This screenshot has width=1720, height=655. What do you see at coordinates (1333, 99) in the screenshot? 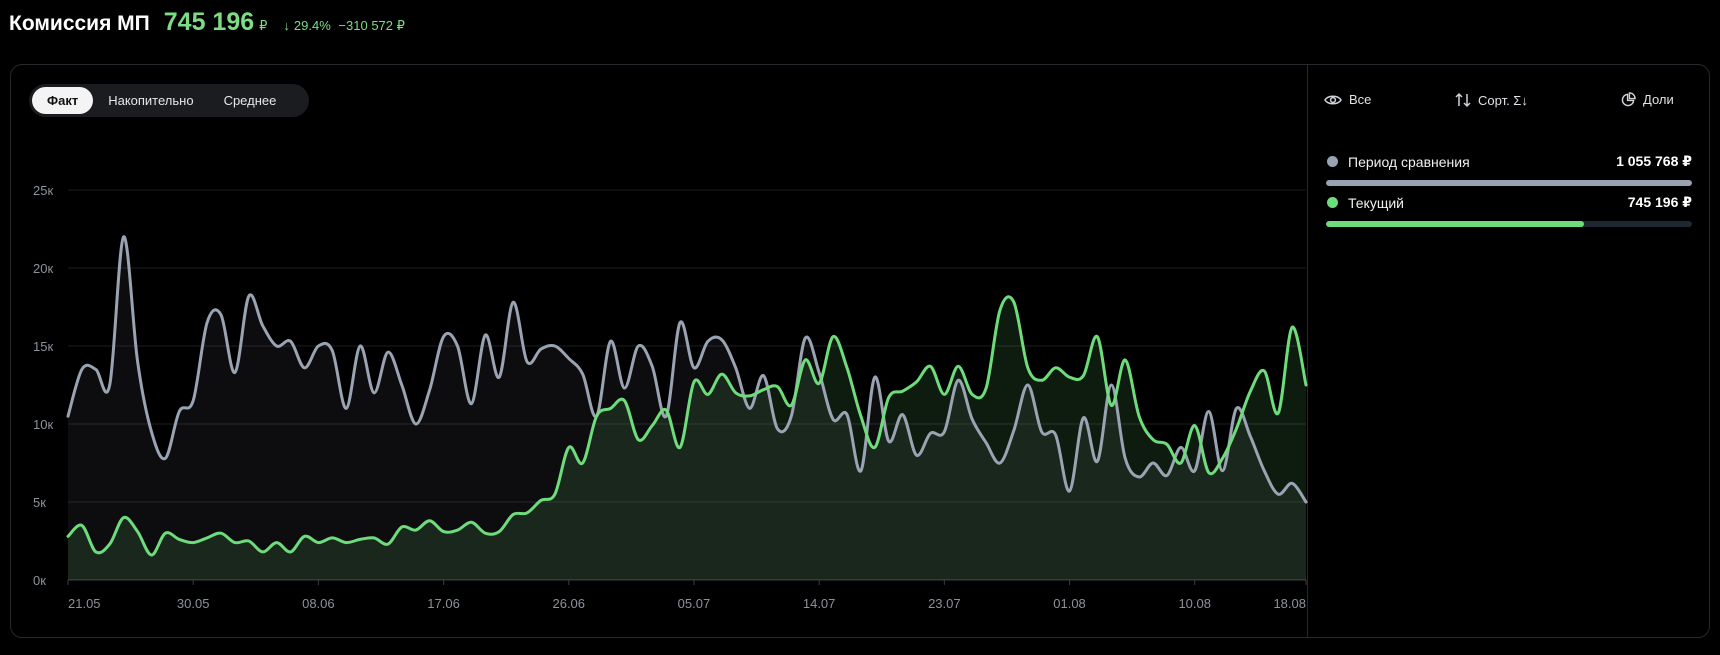
I see `eye-icon` at bounding box center [1333, 99].